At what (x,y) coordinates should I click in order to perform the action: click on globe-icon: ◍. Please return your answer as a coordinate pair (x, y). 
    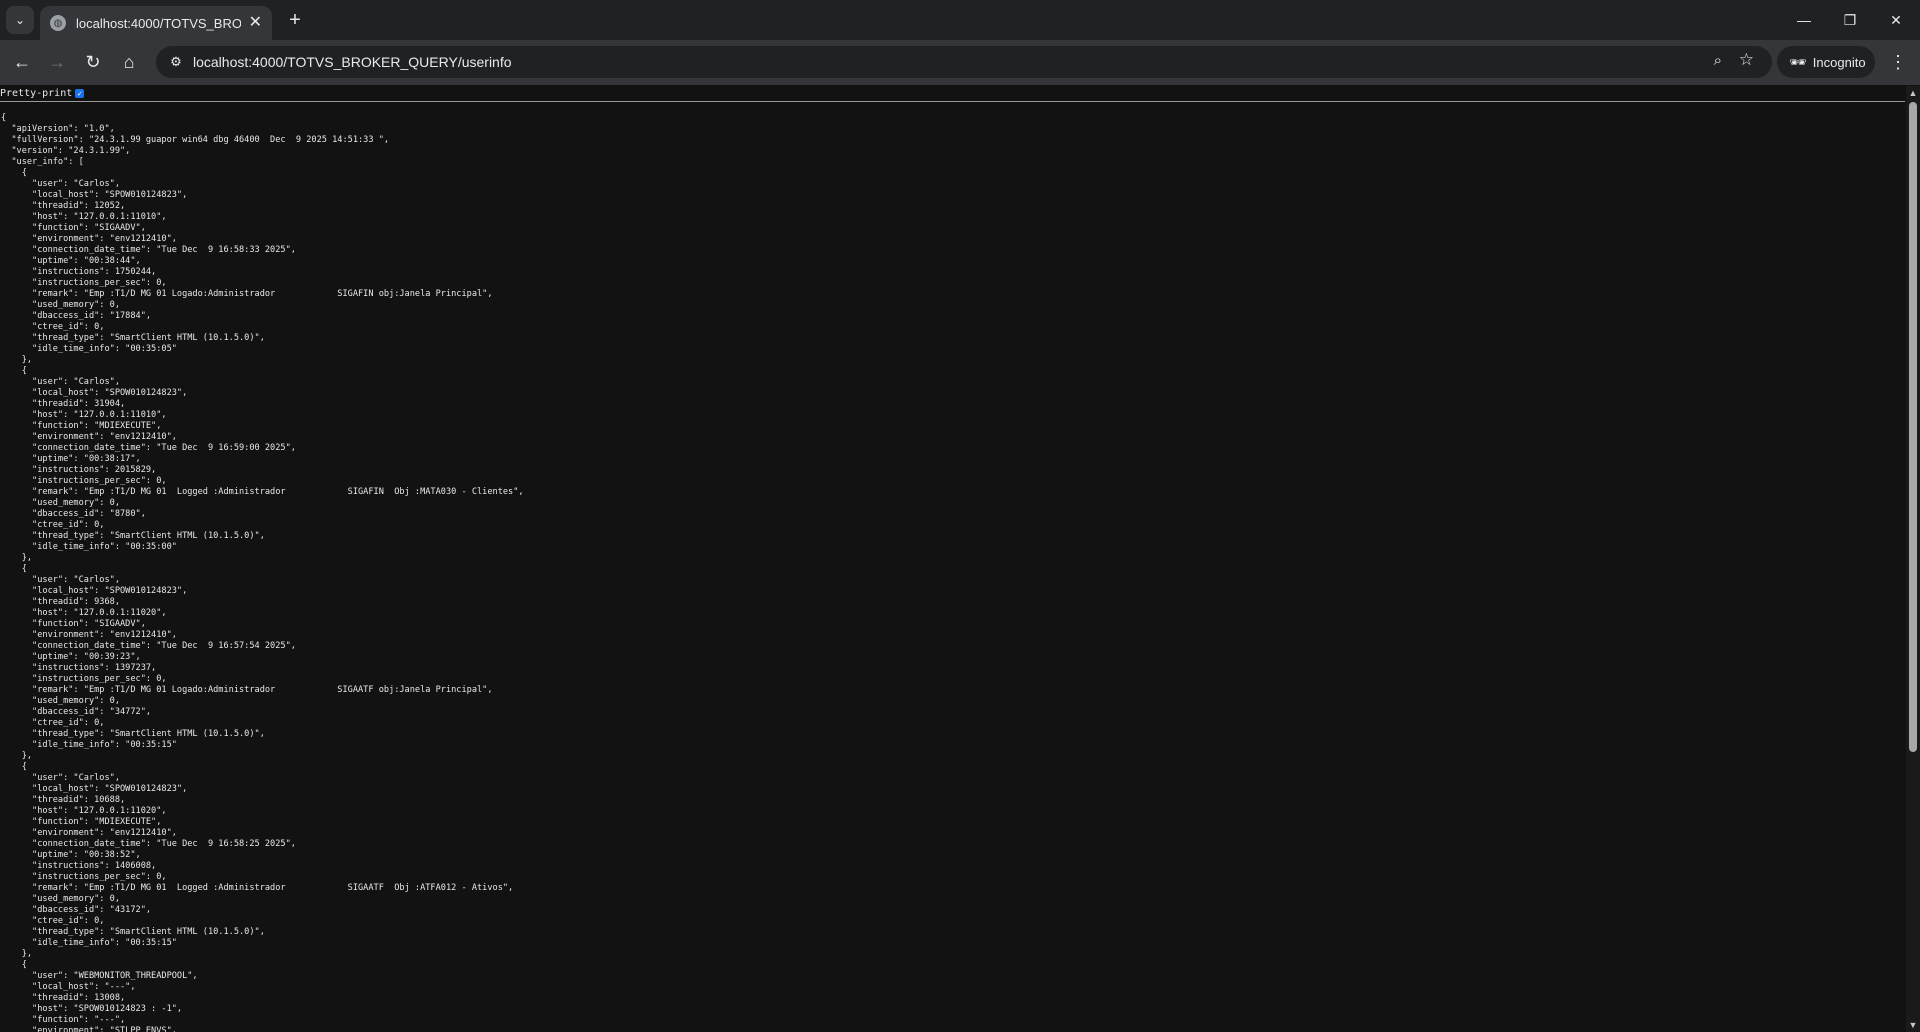
    Looking at the image, I should click on (58, 23).